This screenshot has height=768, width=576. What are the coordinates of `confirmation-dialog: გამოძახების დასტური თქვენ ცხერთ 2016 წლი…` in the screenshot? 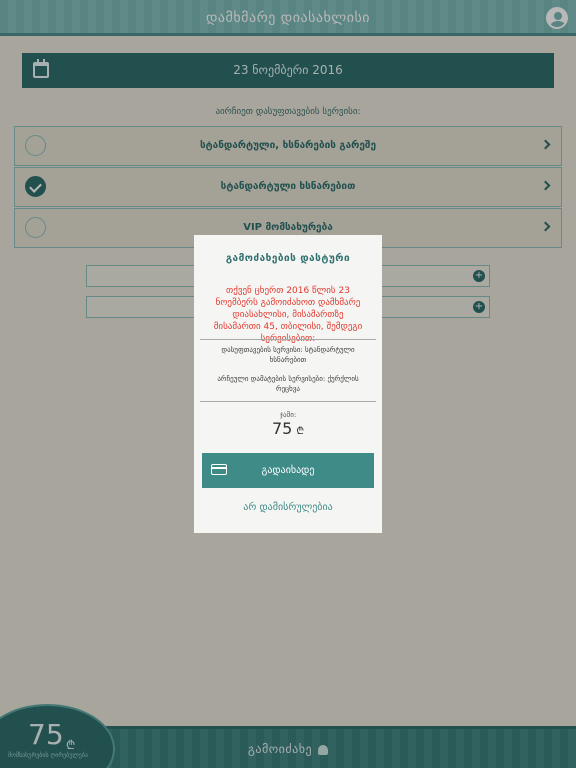 It's located at (288, 384).